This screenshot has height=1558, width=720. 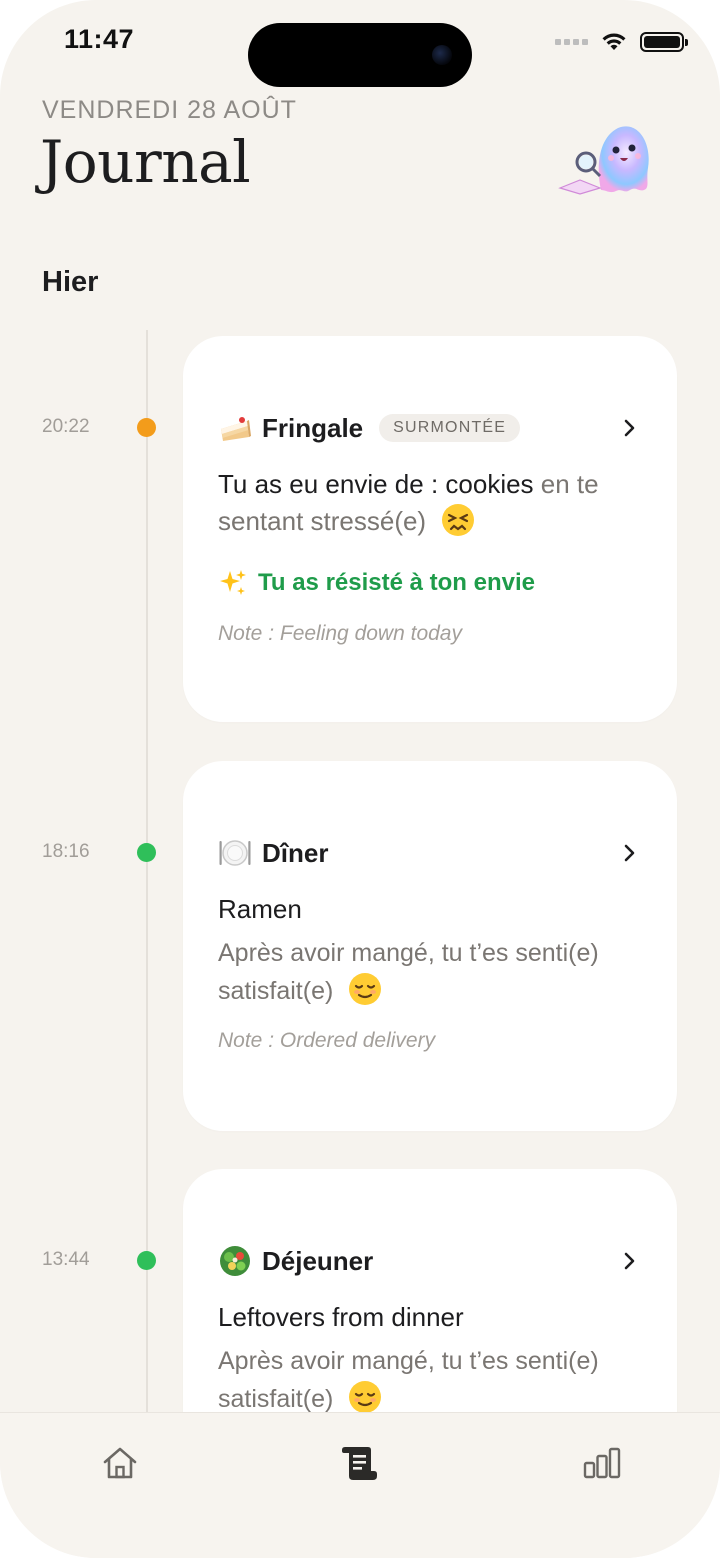 I want to click on entry-title: Déjeuner, so click(x=318, y=1260).